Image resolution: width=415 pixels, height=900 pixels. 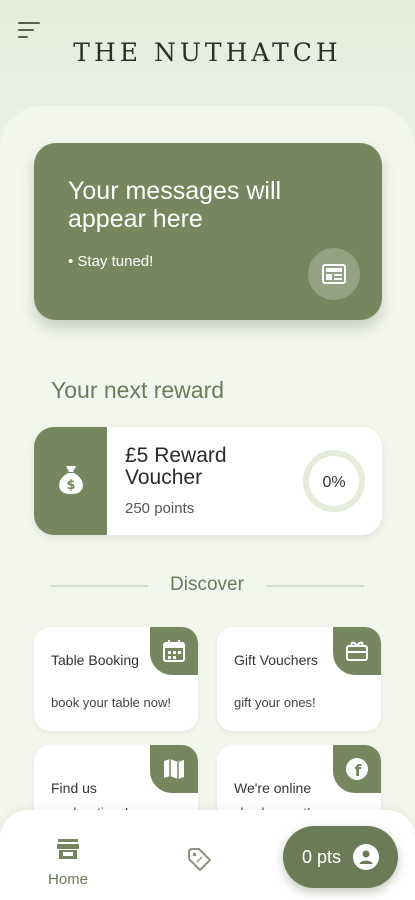 I want to click on nav-home: Home, so click(x=68, y=863).